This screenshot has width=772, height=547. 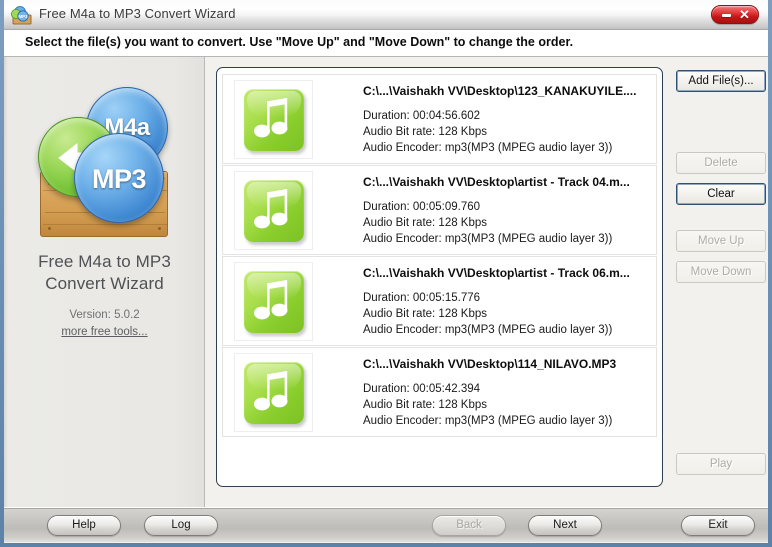 I want to click on minimize-dash-icon, so click(x=726, y=15).